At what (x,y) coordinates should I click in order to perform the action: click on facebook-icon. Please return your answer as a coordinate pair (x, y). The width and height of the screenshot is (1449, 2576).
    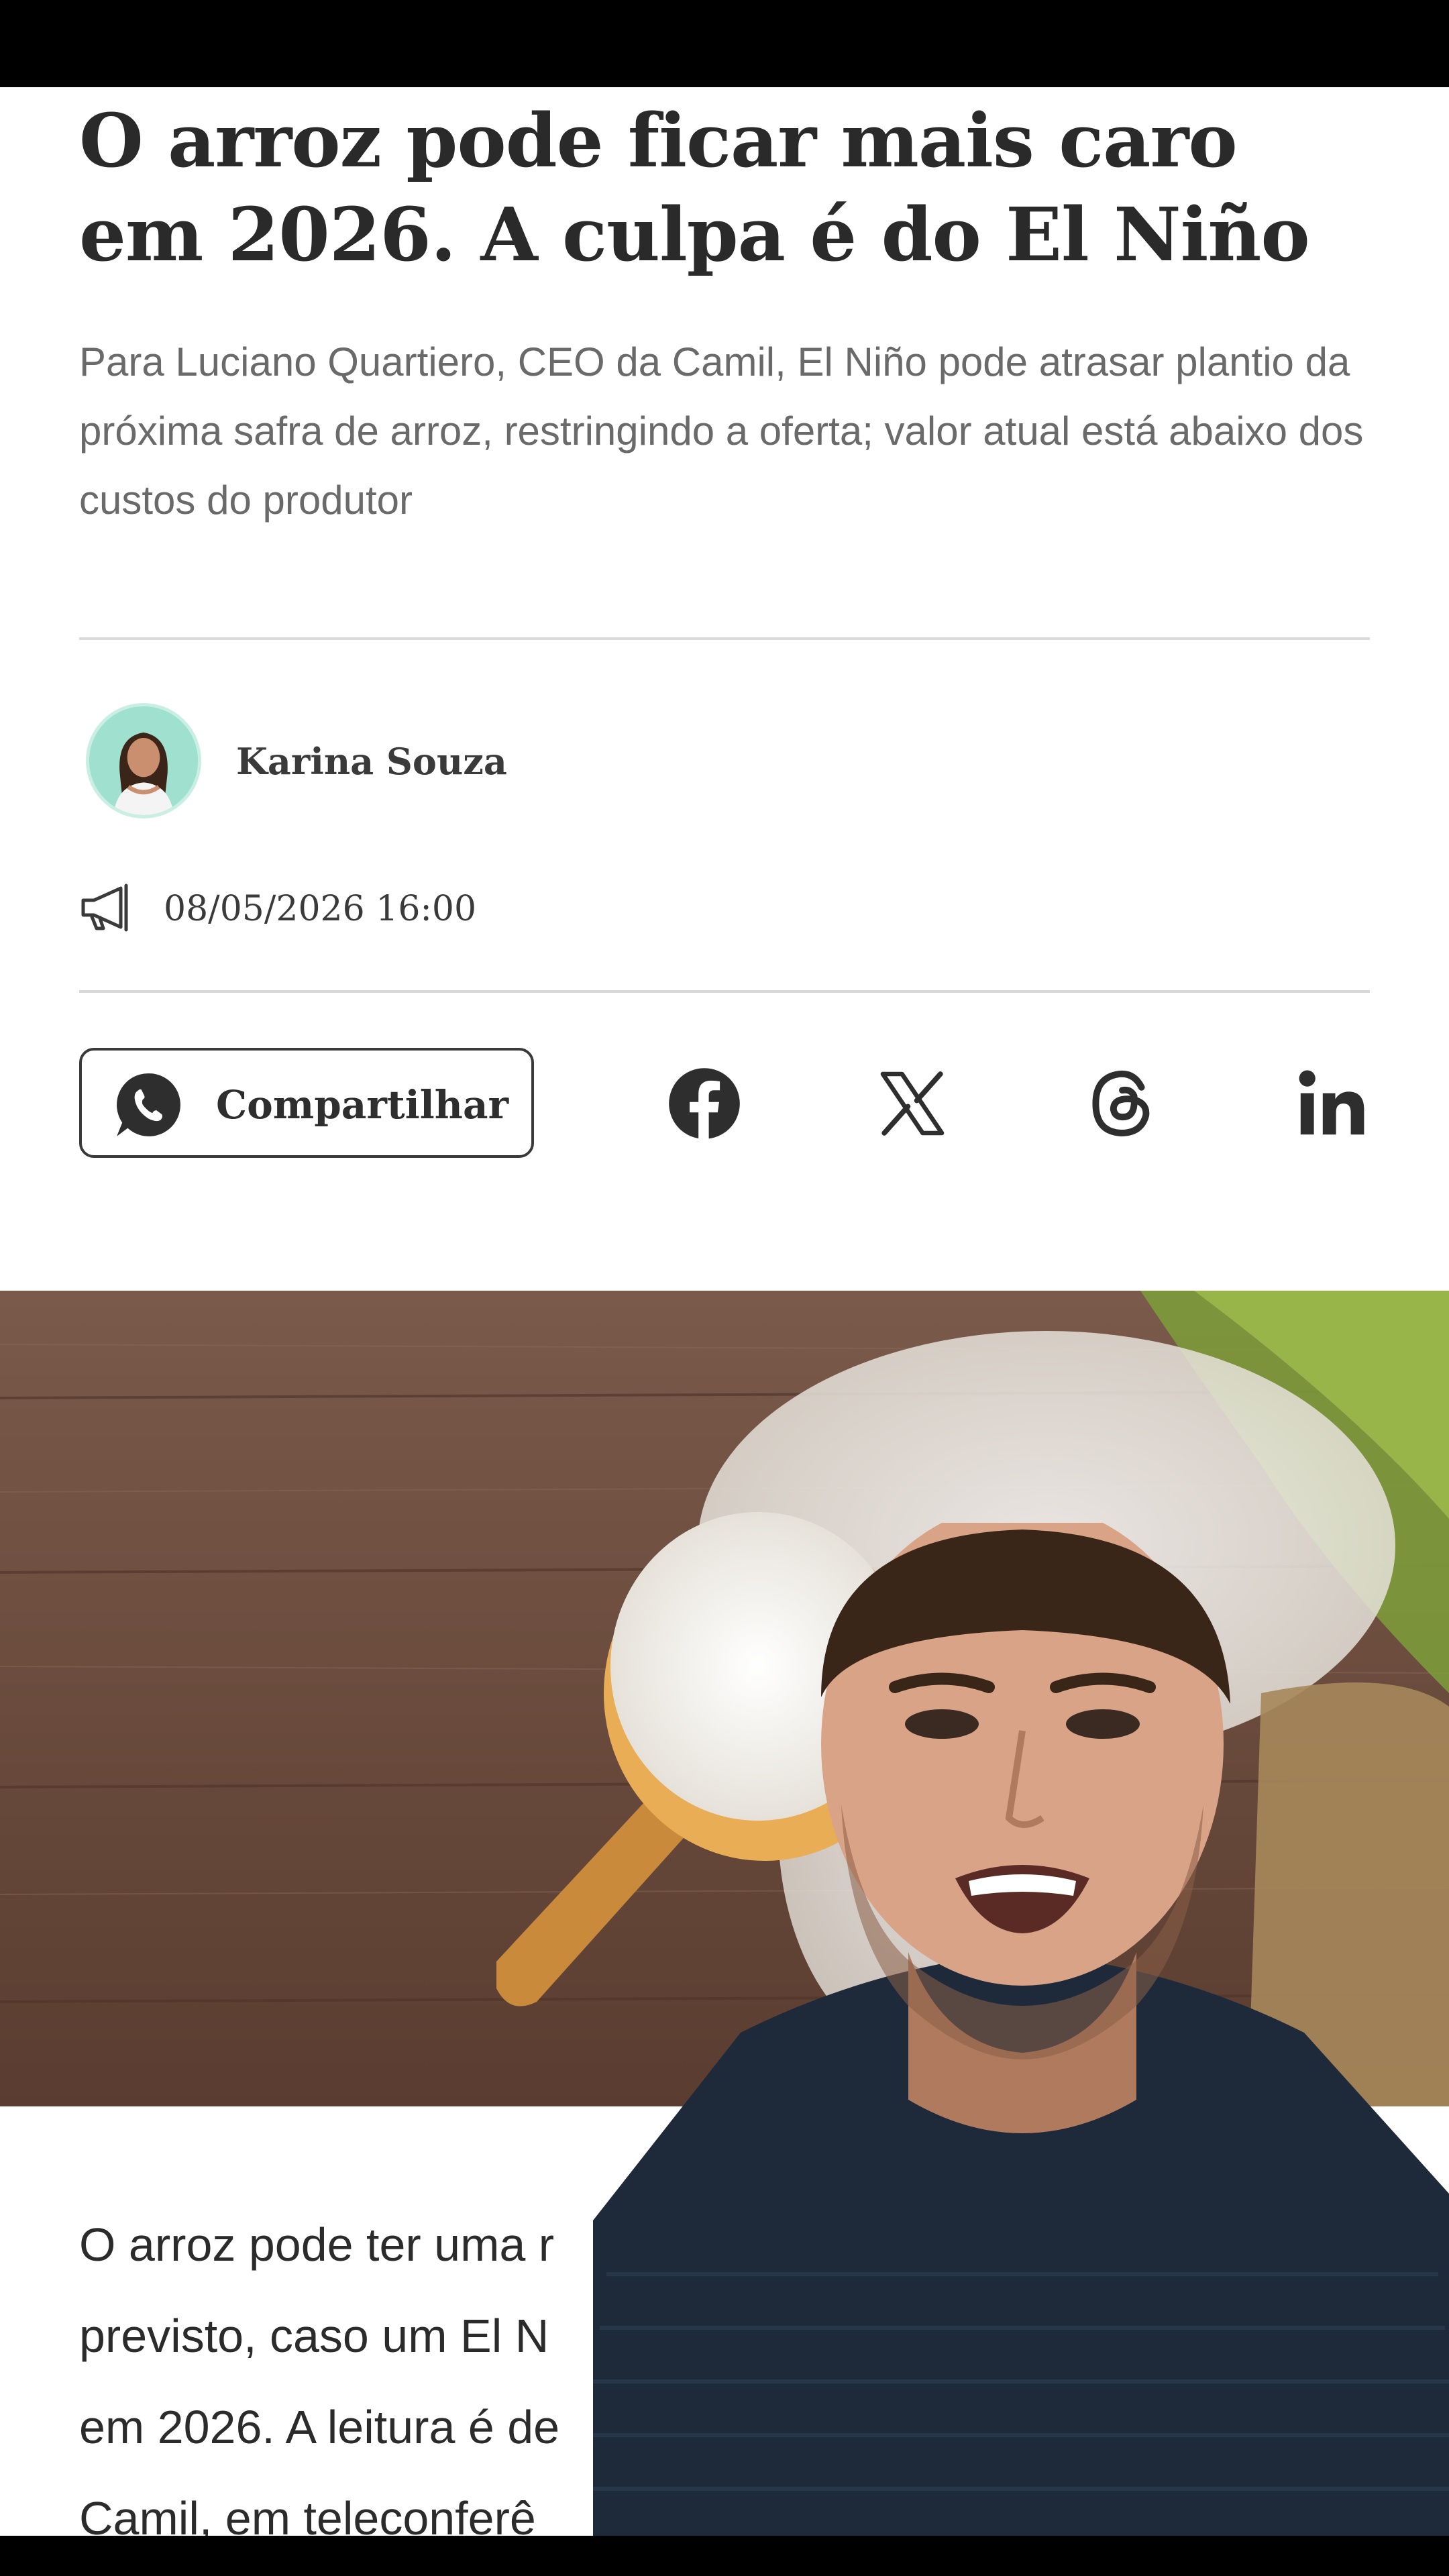
    Looking at the image, I should click on (704, 1103).